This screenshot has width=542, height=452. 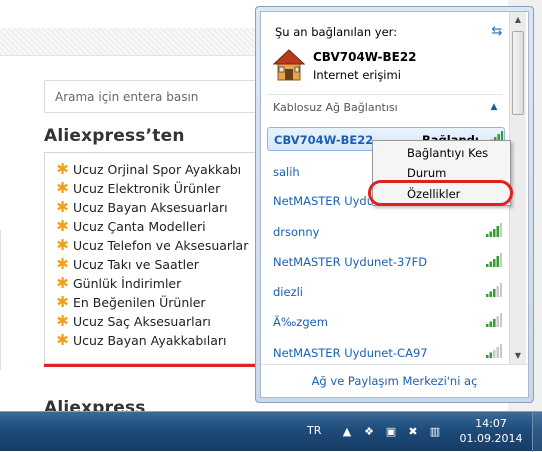 I want to click on clock: 14:07 01.09.2014, so click(x=491, y=431).